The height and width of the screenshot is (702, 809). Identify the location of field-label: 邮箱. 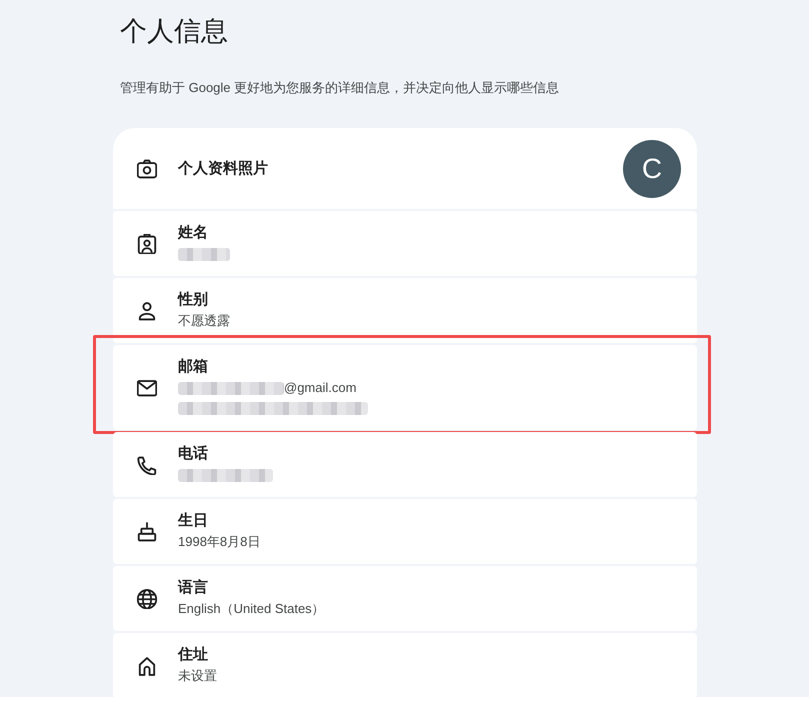
(193, 367).